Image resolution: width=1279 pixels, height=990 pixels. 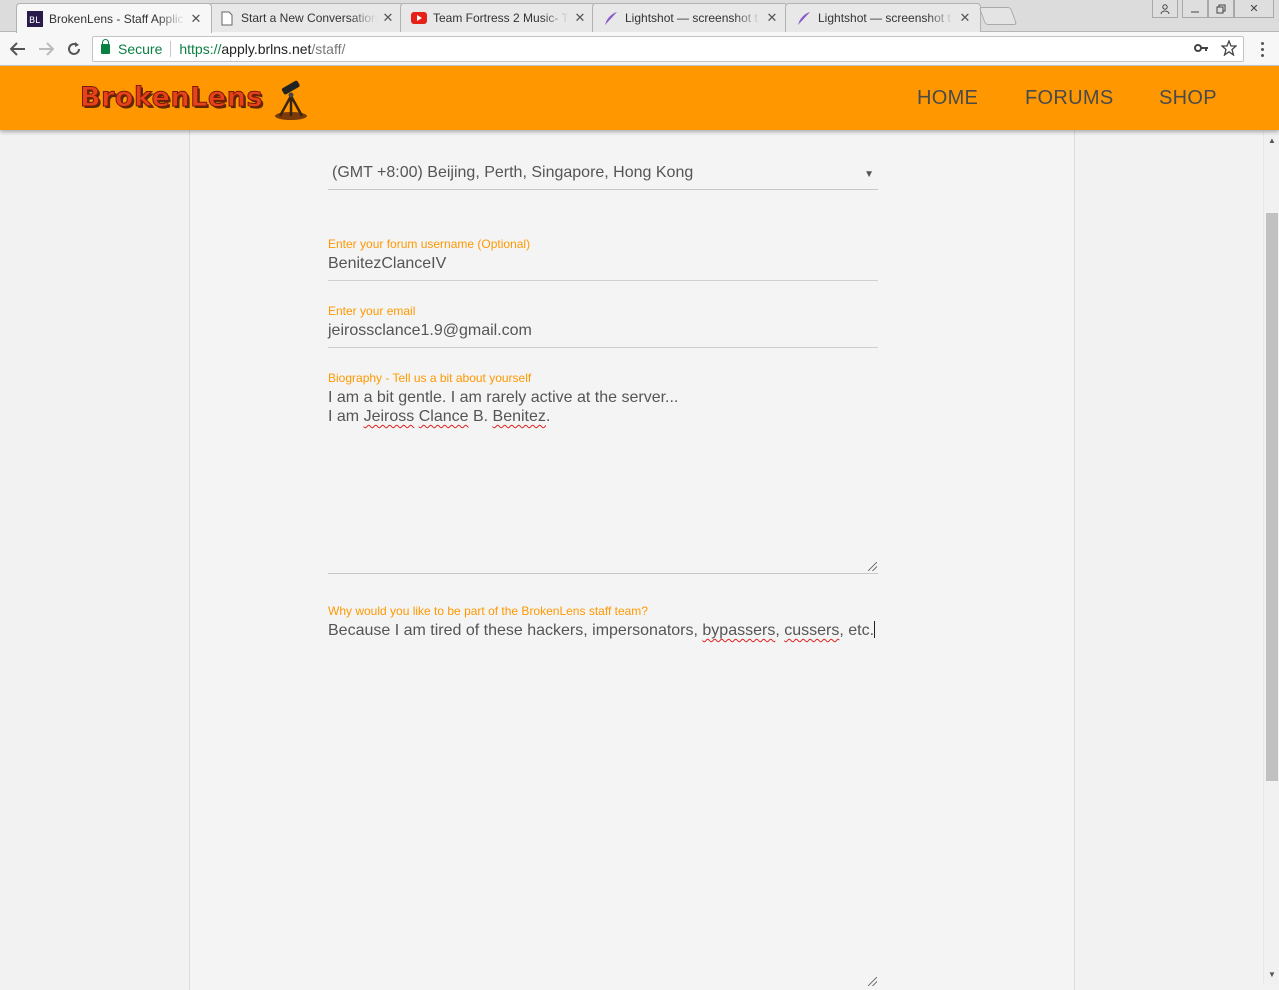 What do you see at coordinates (309, 18) in the screenshot?
I see `tab-title: Start a New Conversation` at bounding box center [309, 18].